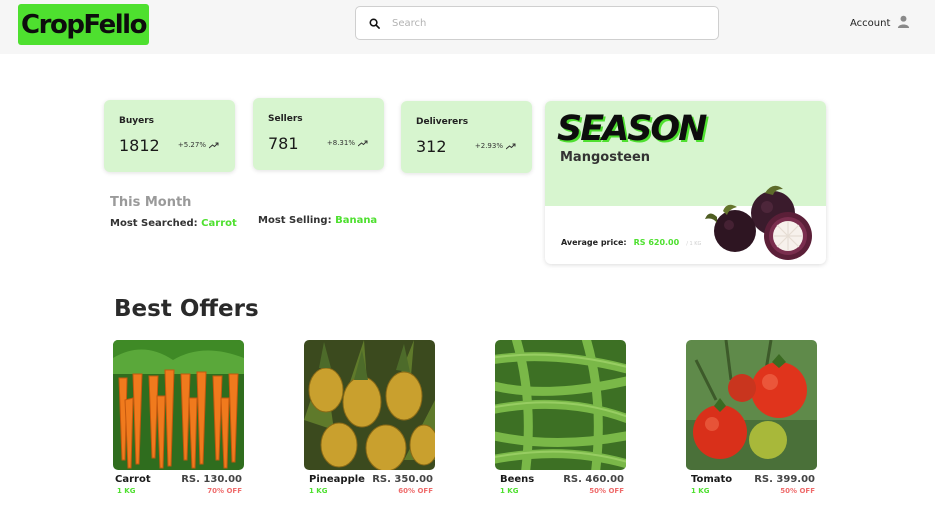 The width and height of the screenshot is (935, 526). Describe the element at coordinates (542, 23) in the screenshot. I see `search-input` at that location.